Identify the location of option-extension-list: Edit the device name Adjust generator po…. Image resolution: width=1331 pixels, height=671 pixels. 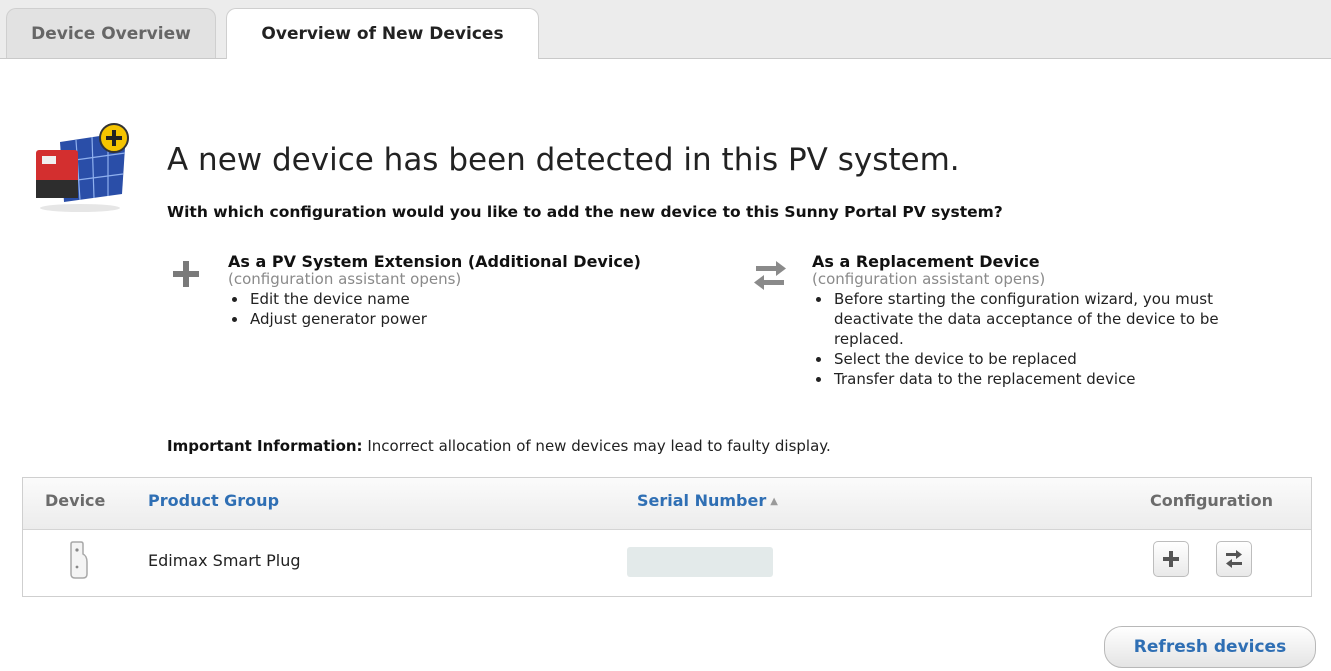
(434, 309).